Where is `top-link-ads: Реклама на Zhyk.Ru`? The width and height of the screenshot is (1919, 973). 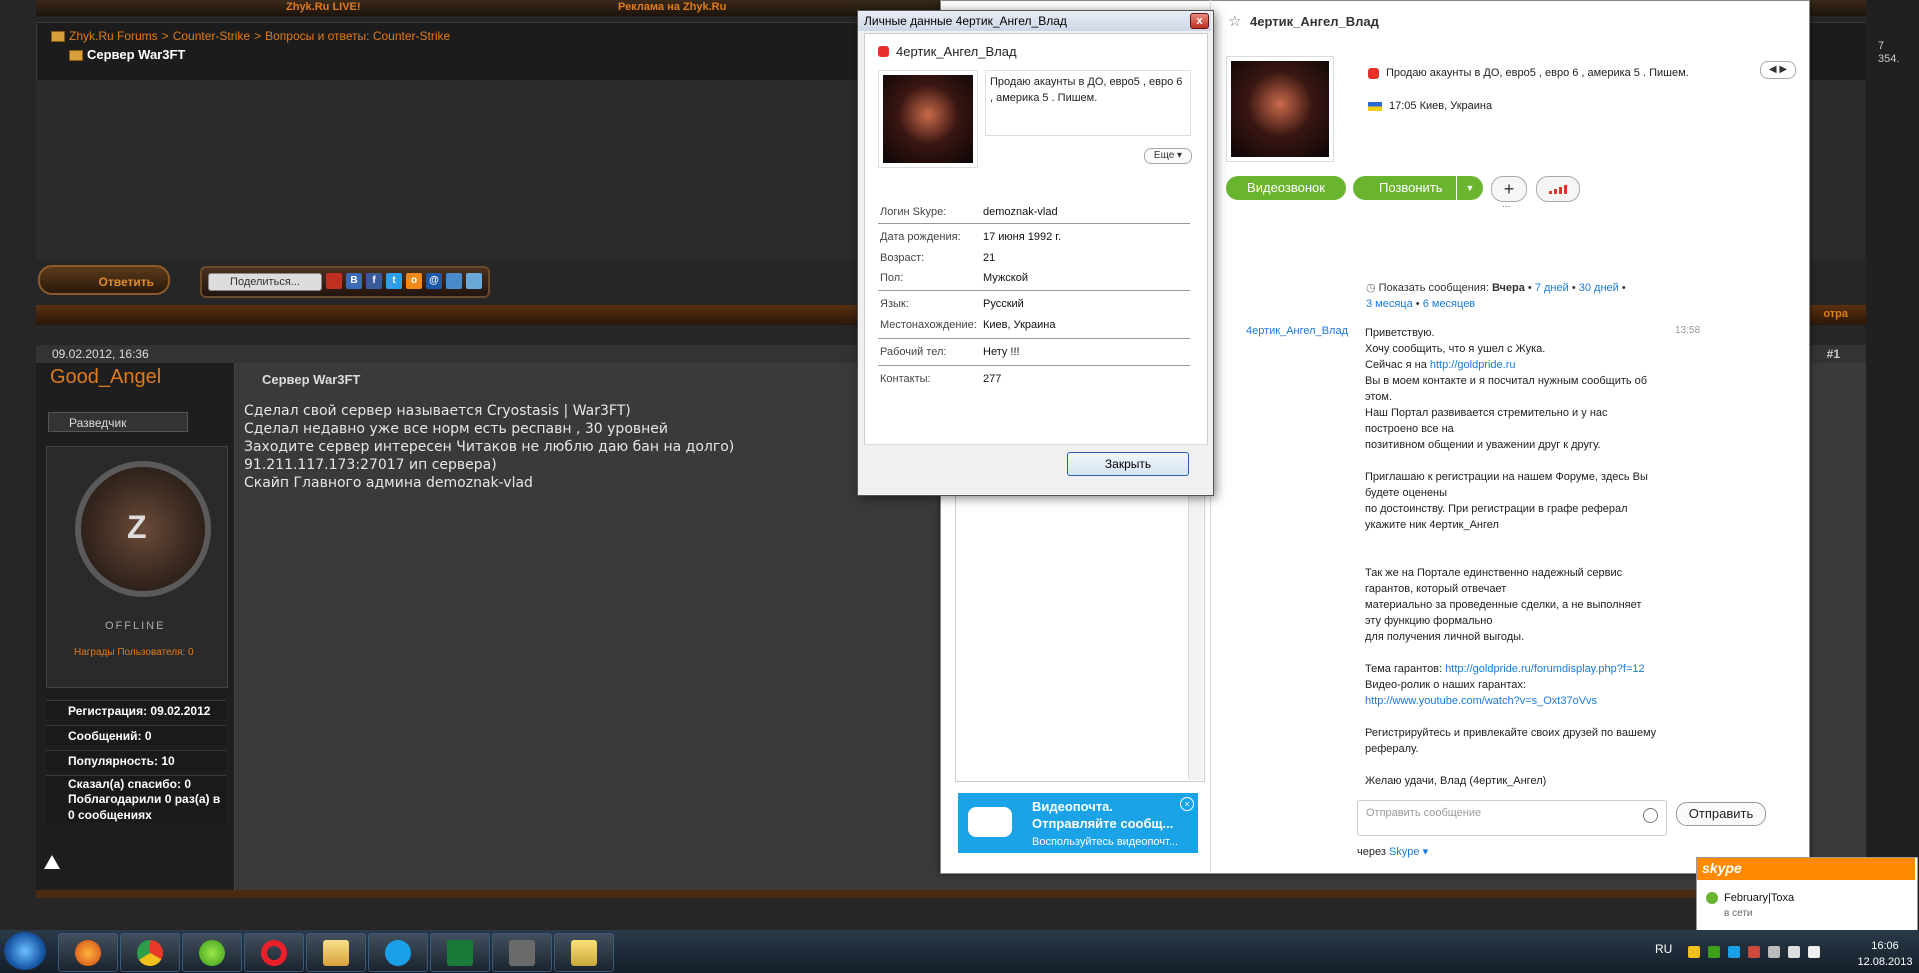 top-link-ads: Реклама на Zhyk.Ru is located at coordinates (672, 7).